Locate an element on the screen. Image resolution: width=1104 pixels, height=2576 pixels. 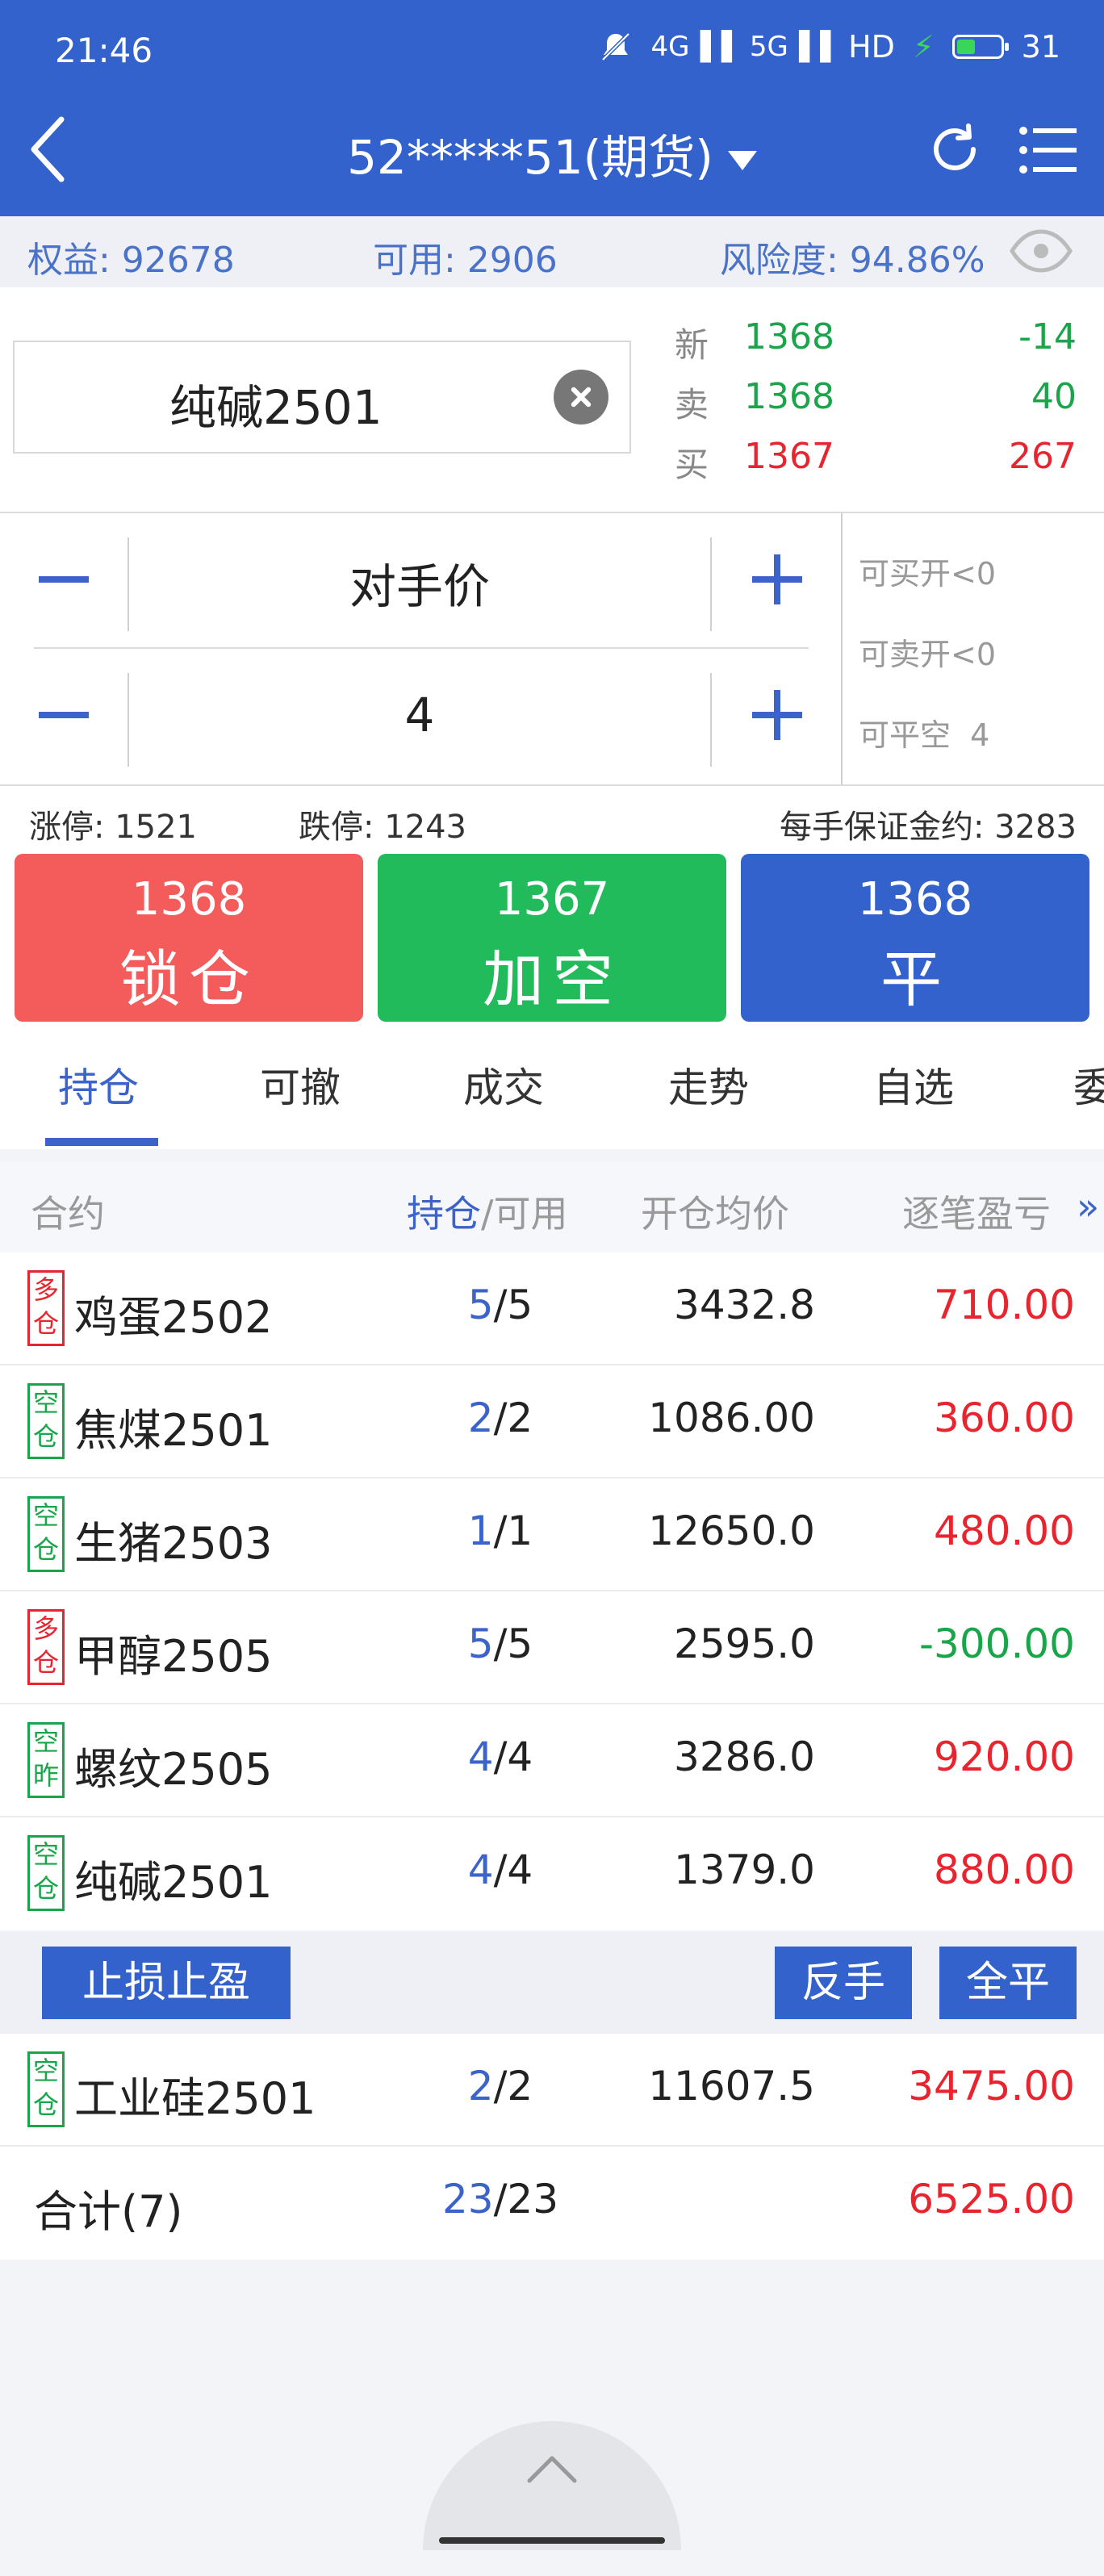
can-sell-open: 可卖开<0 is located at coordinates (928, 654).